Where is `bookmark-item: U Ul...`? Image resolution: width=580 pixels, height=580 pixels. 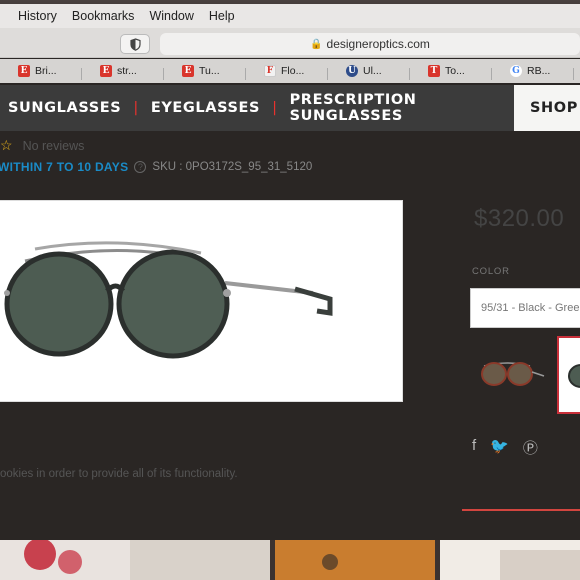
bookmark-item: U Ul... is located at coordinates (369, 72).